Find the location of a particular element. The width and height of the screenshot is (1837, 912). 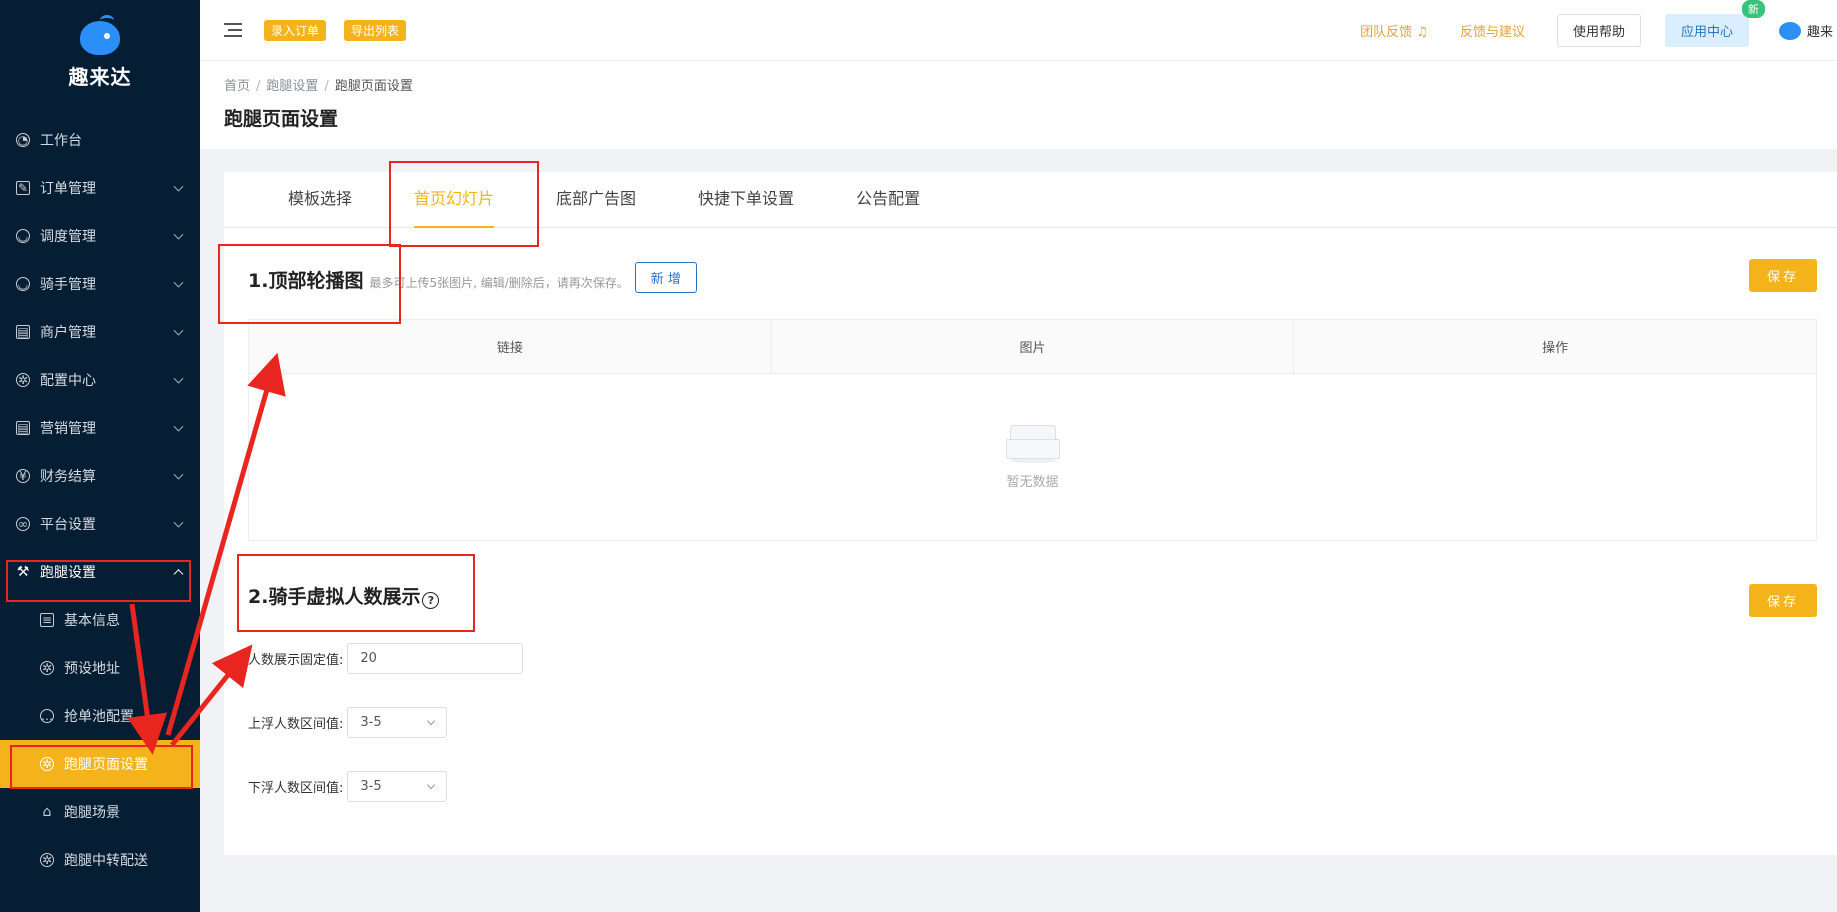

home-icon: ⌂ is located at coordinates (47, 812).